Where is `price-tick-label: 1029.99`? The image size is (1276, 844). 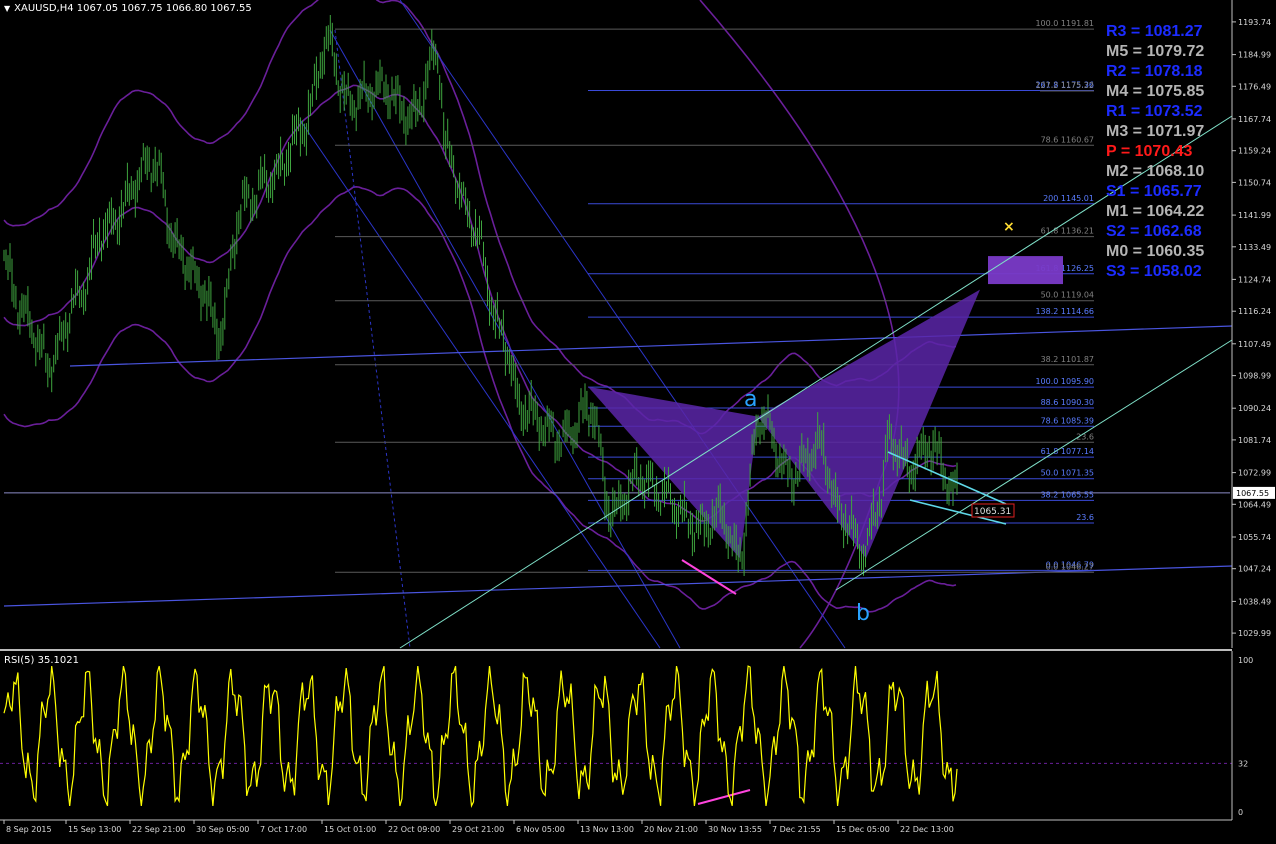 price-tick-label: 1029.99 is located at coordinates (1254, 633).